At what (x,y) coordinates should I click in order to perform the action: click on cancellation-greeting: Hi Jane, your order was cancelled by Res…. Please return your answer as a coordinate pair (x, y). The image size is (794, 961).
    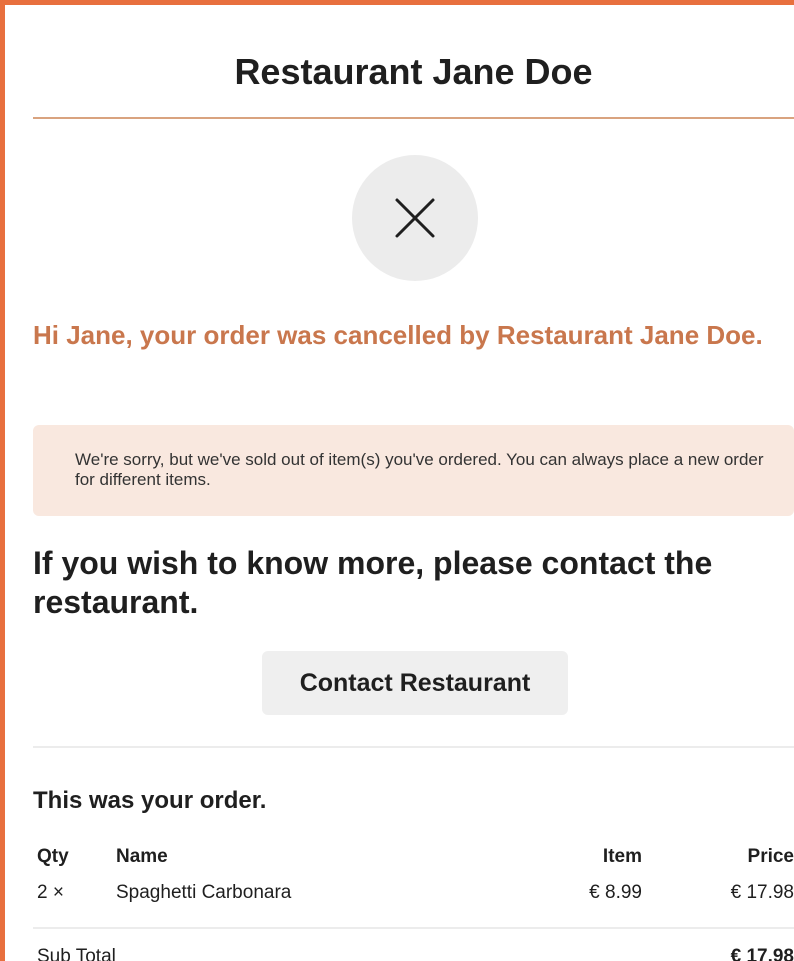
    Looking at the image, I should click on (398, 335).